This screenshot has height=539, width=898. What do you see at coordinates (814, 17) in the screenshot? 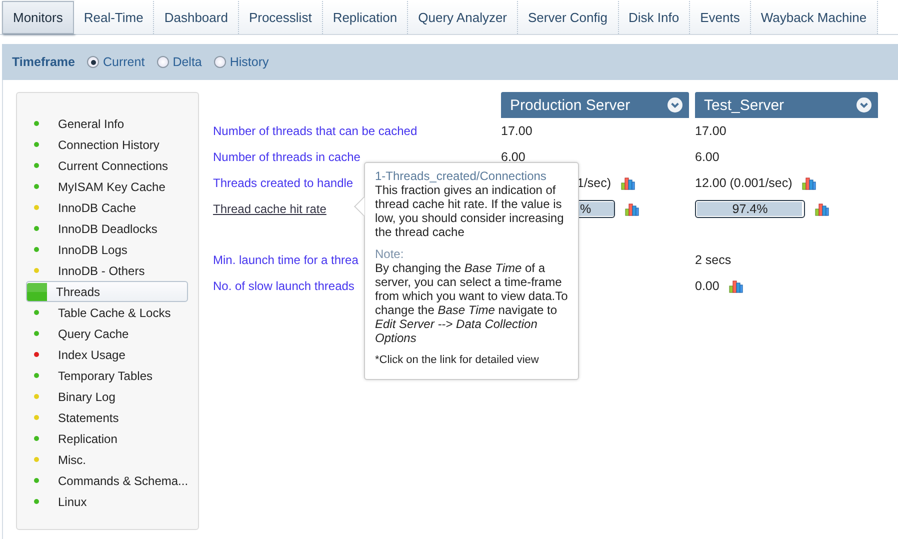
I see `tab: Wayback Machine` at bounding box center [814, 17].